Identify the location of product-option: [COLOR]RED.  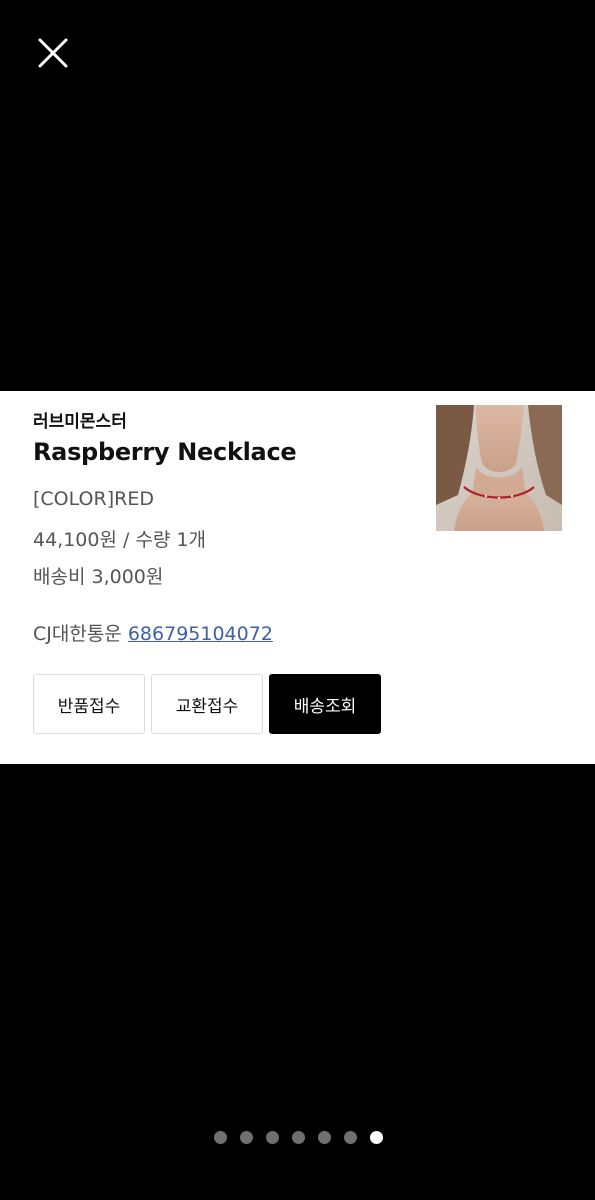
(93, 499).